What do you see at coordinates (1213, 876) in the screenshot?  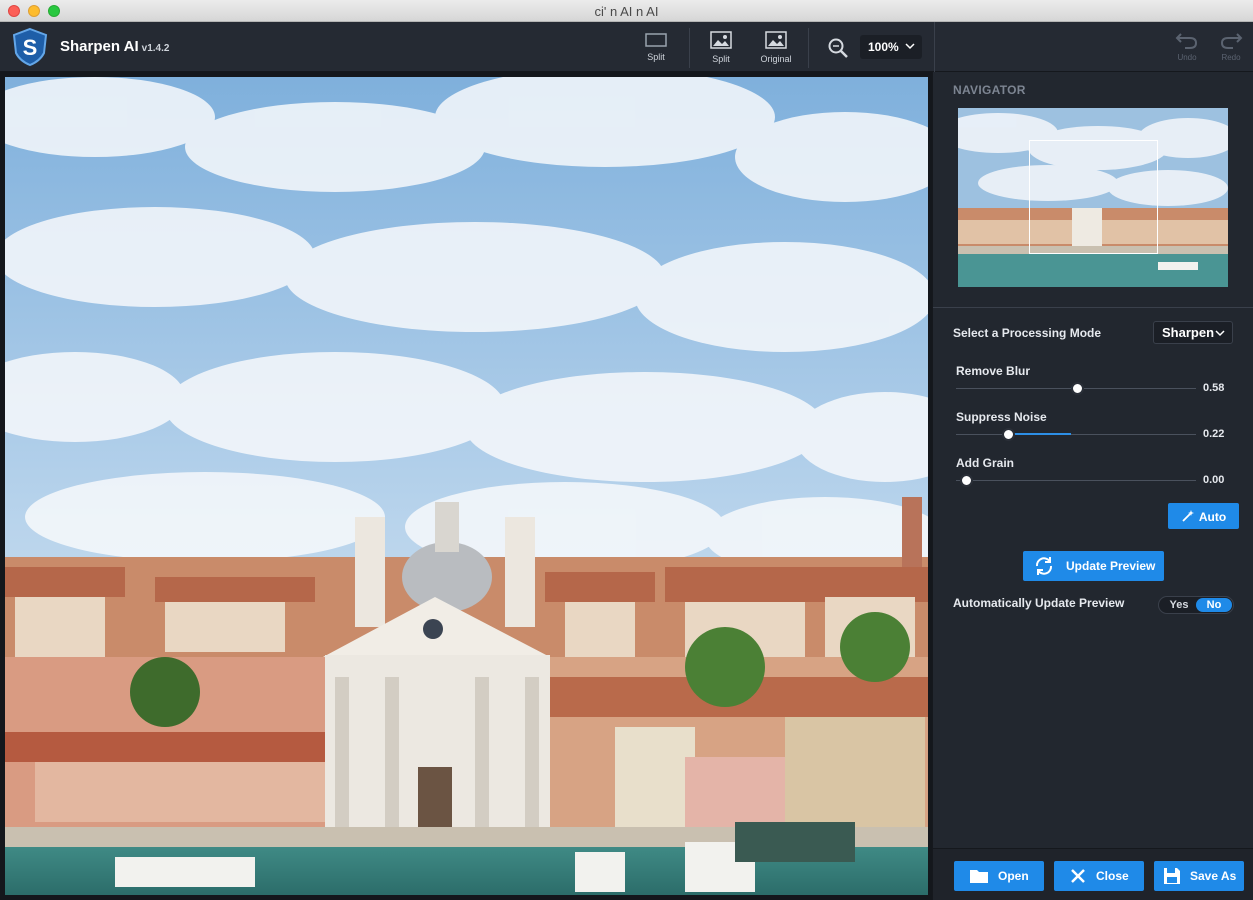 I see `save-as-label: Save As` at bounding box center [1213, 876].